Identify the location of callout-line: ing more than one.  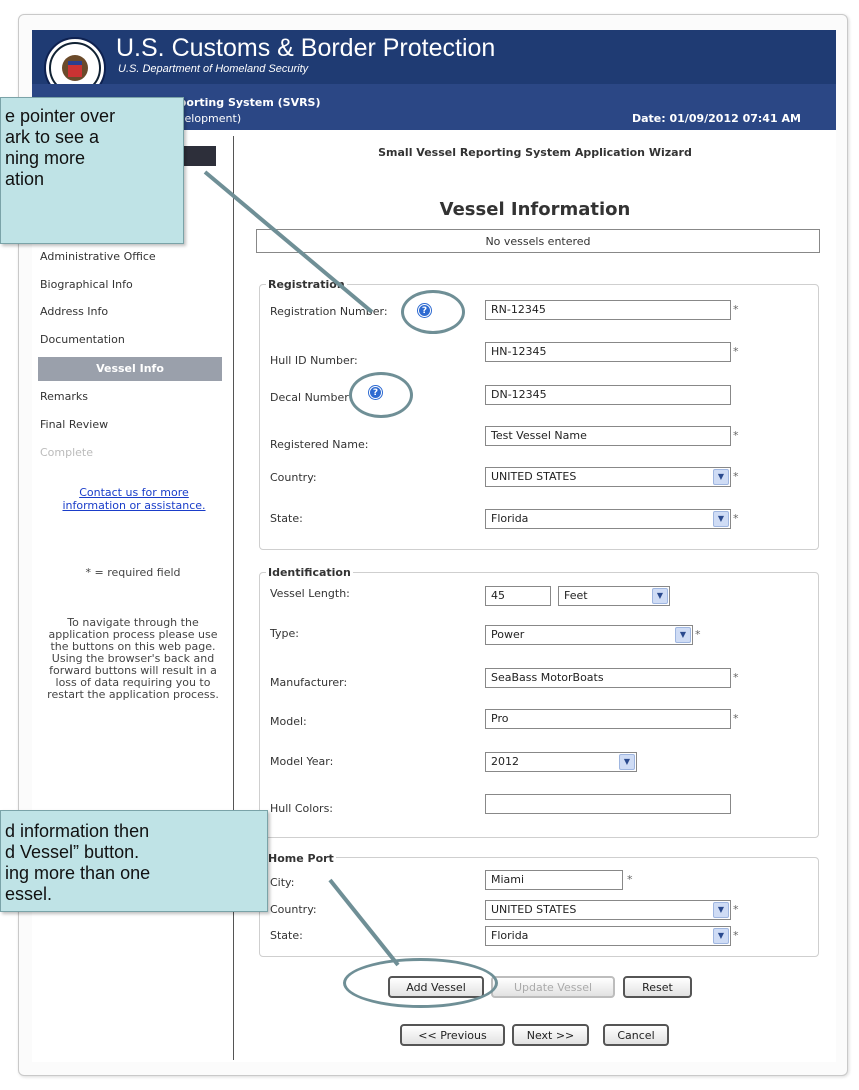
(78, 873).